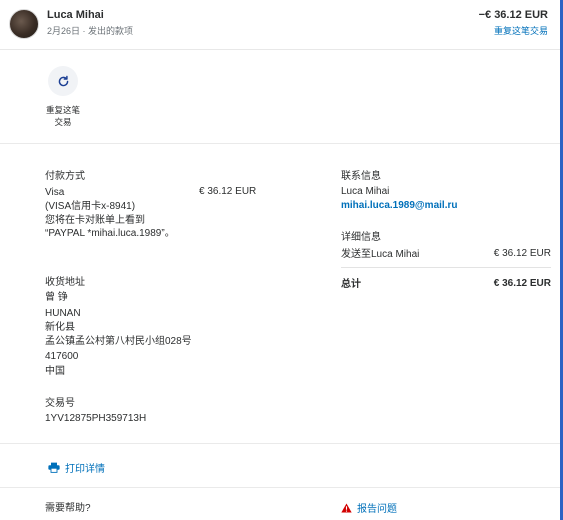 The width and height of the screenshot is (563, 520). Describe the element at coordinates (110, 227) in the screenshot. I see `statement-note: 您将在卡对账单上看到 “PAYPAL *mihai.luca.1989”。` at that location.